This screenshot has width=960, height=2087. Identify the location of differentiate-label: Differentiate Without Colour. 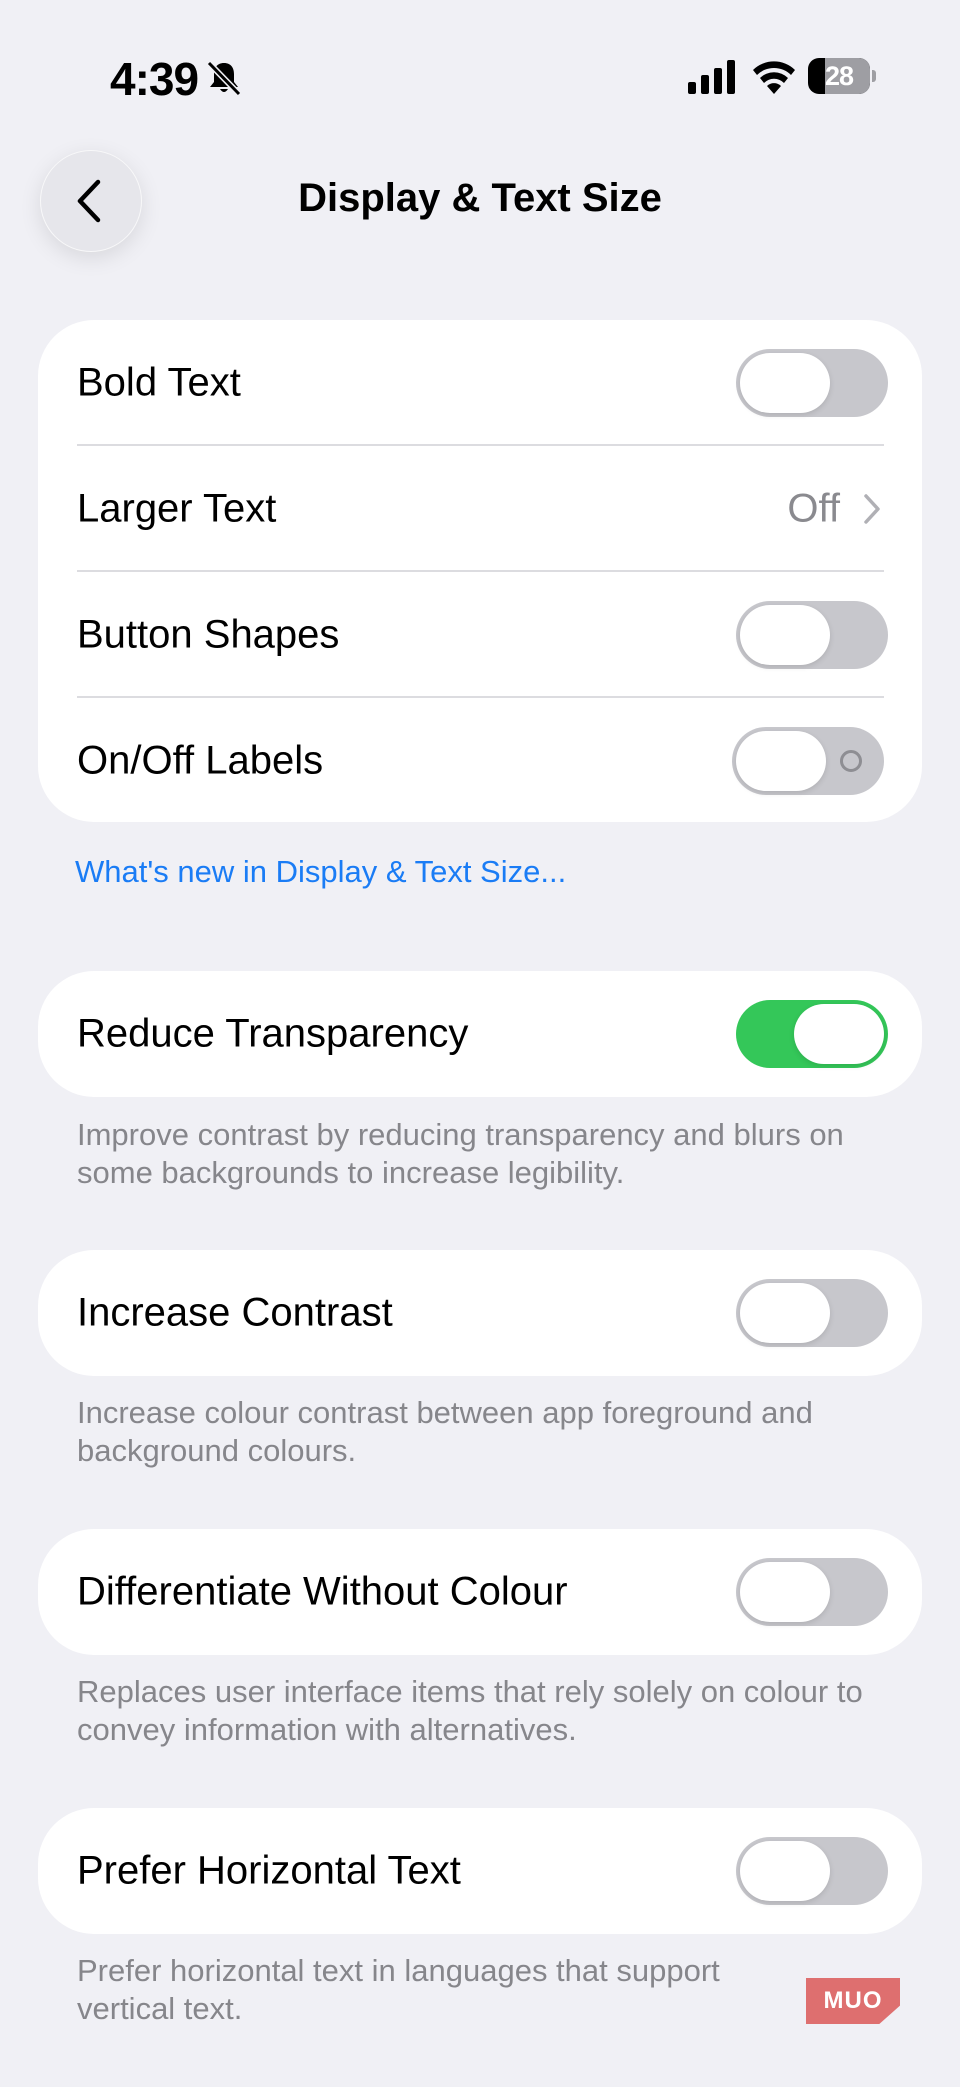
(322, 1591).